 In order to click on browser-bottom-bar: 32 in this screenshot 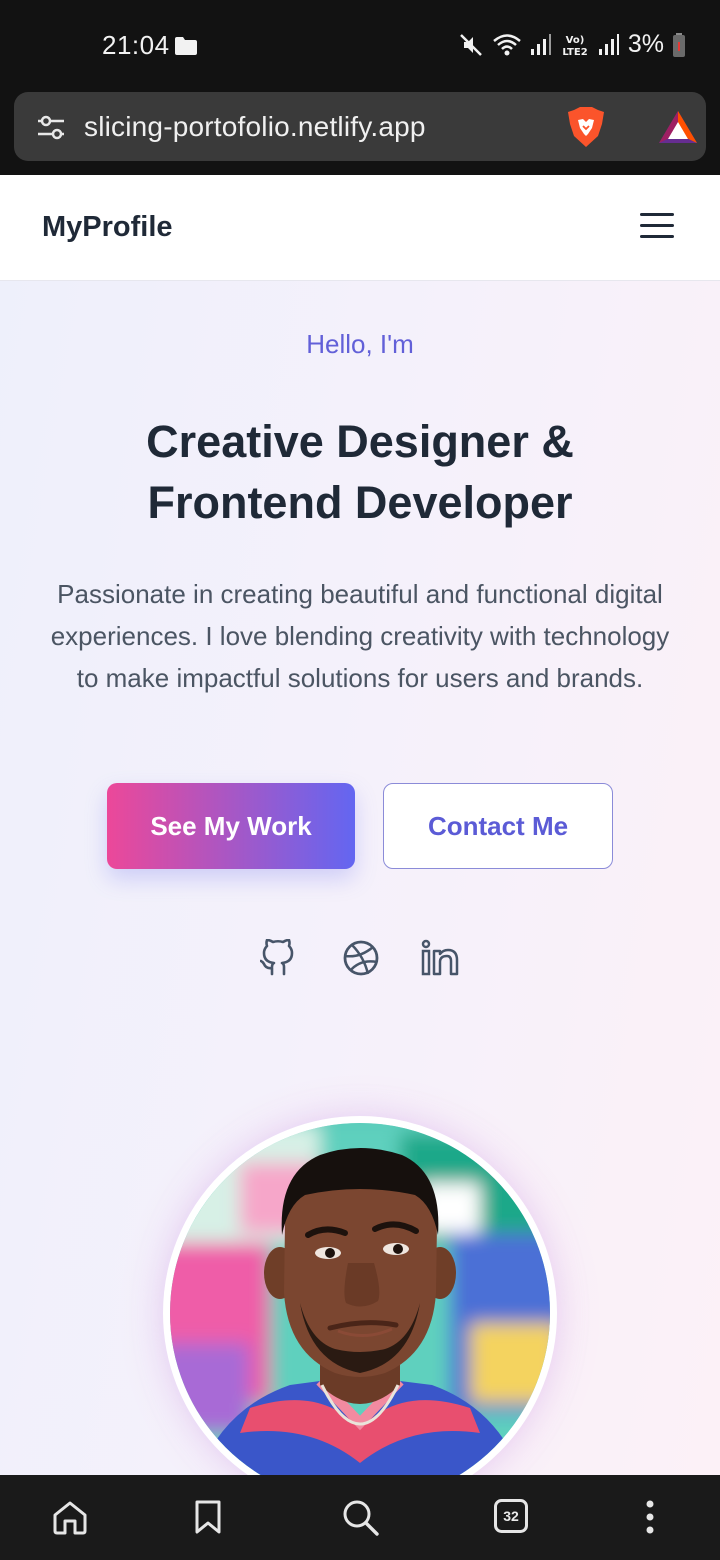, I will do `click(360, 1517)`.